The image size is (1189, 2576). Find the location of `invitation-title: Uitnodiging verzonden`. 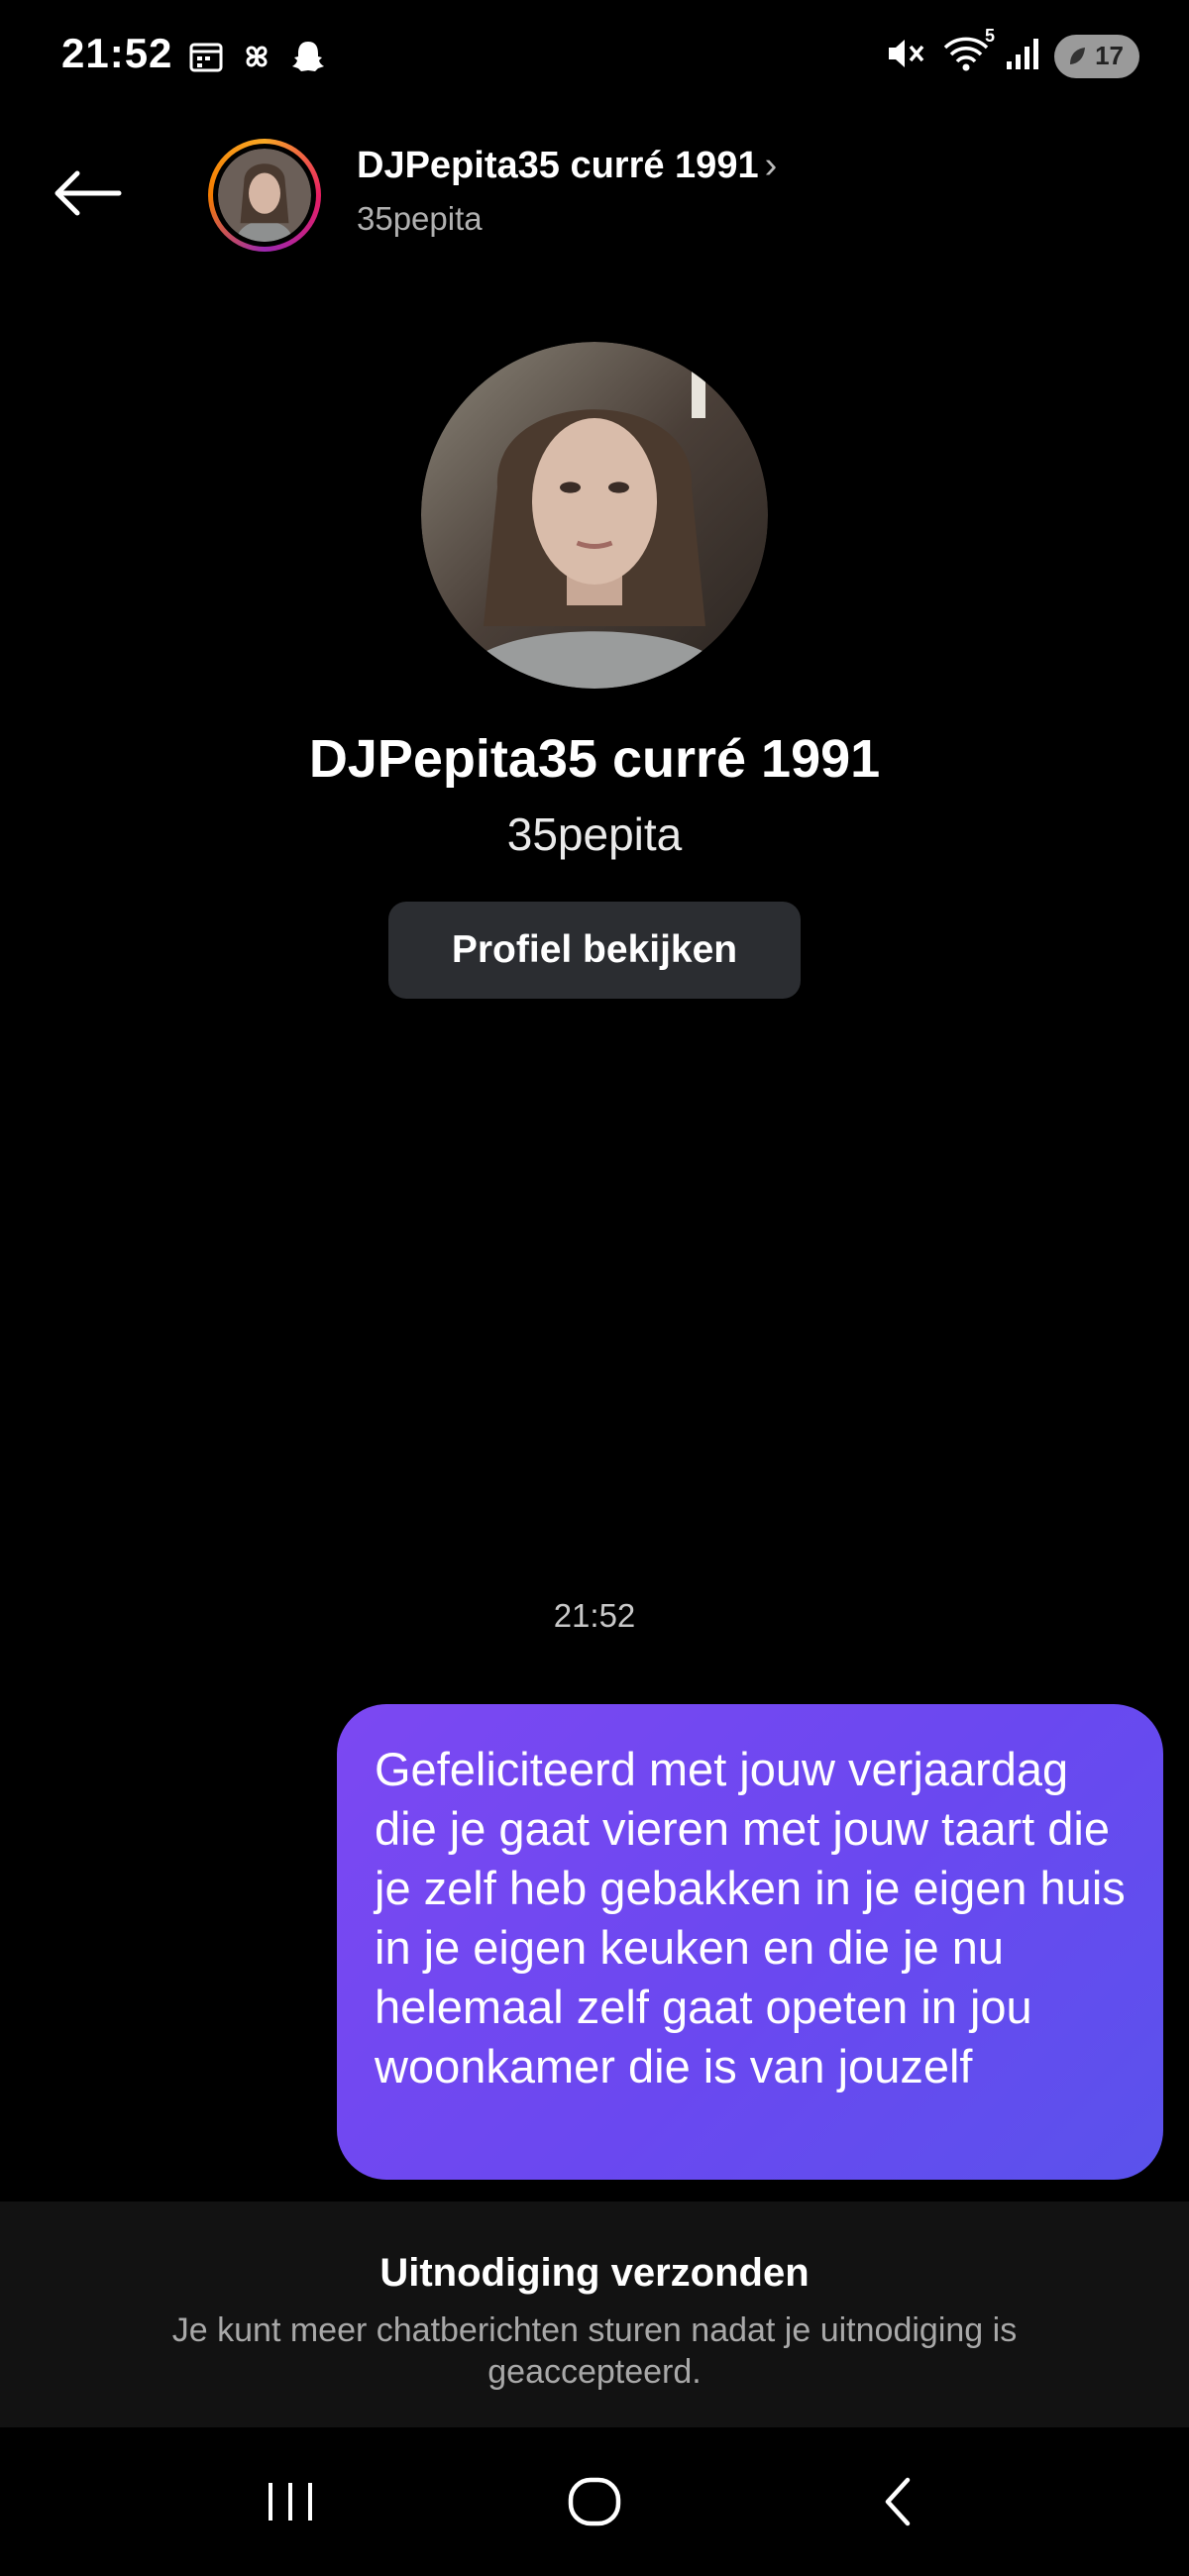

invitation-title: Uitnodiging verzonden is located at coordinates (594, 2273).